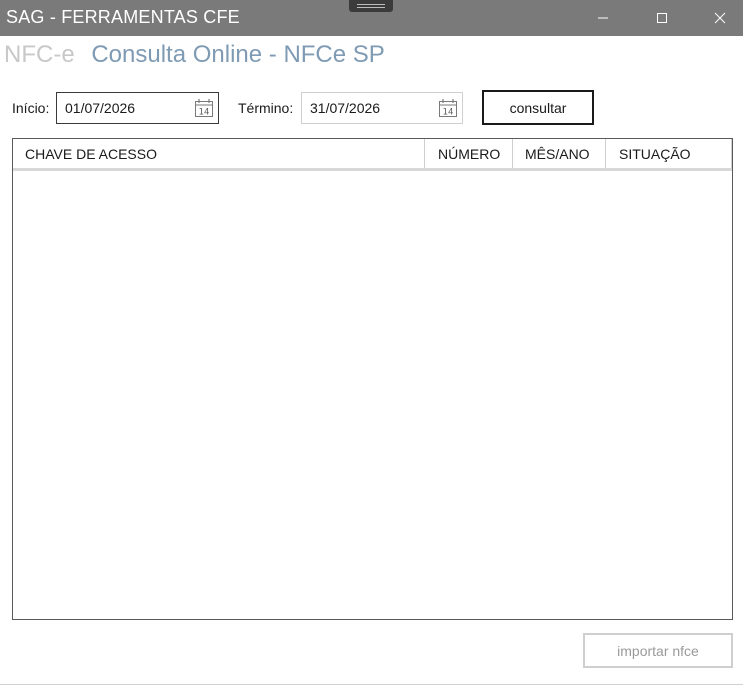 The height and width of the screenshot is (685, 743). What do you see at coordinates (371, 18) in the screenshot?
I see `title-bar: SAG - FERRAMENTAS CFE` at bounding box center [371, 18].